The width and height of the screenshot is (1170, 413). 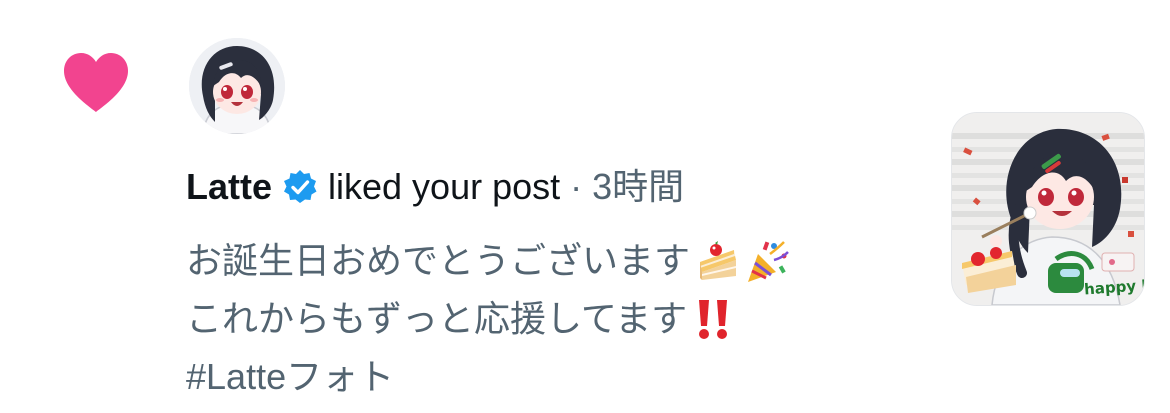 I want to click on verified-badge-icon, so click(x=300, y=186).